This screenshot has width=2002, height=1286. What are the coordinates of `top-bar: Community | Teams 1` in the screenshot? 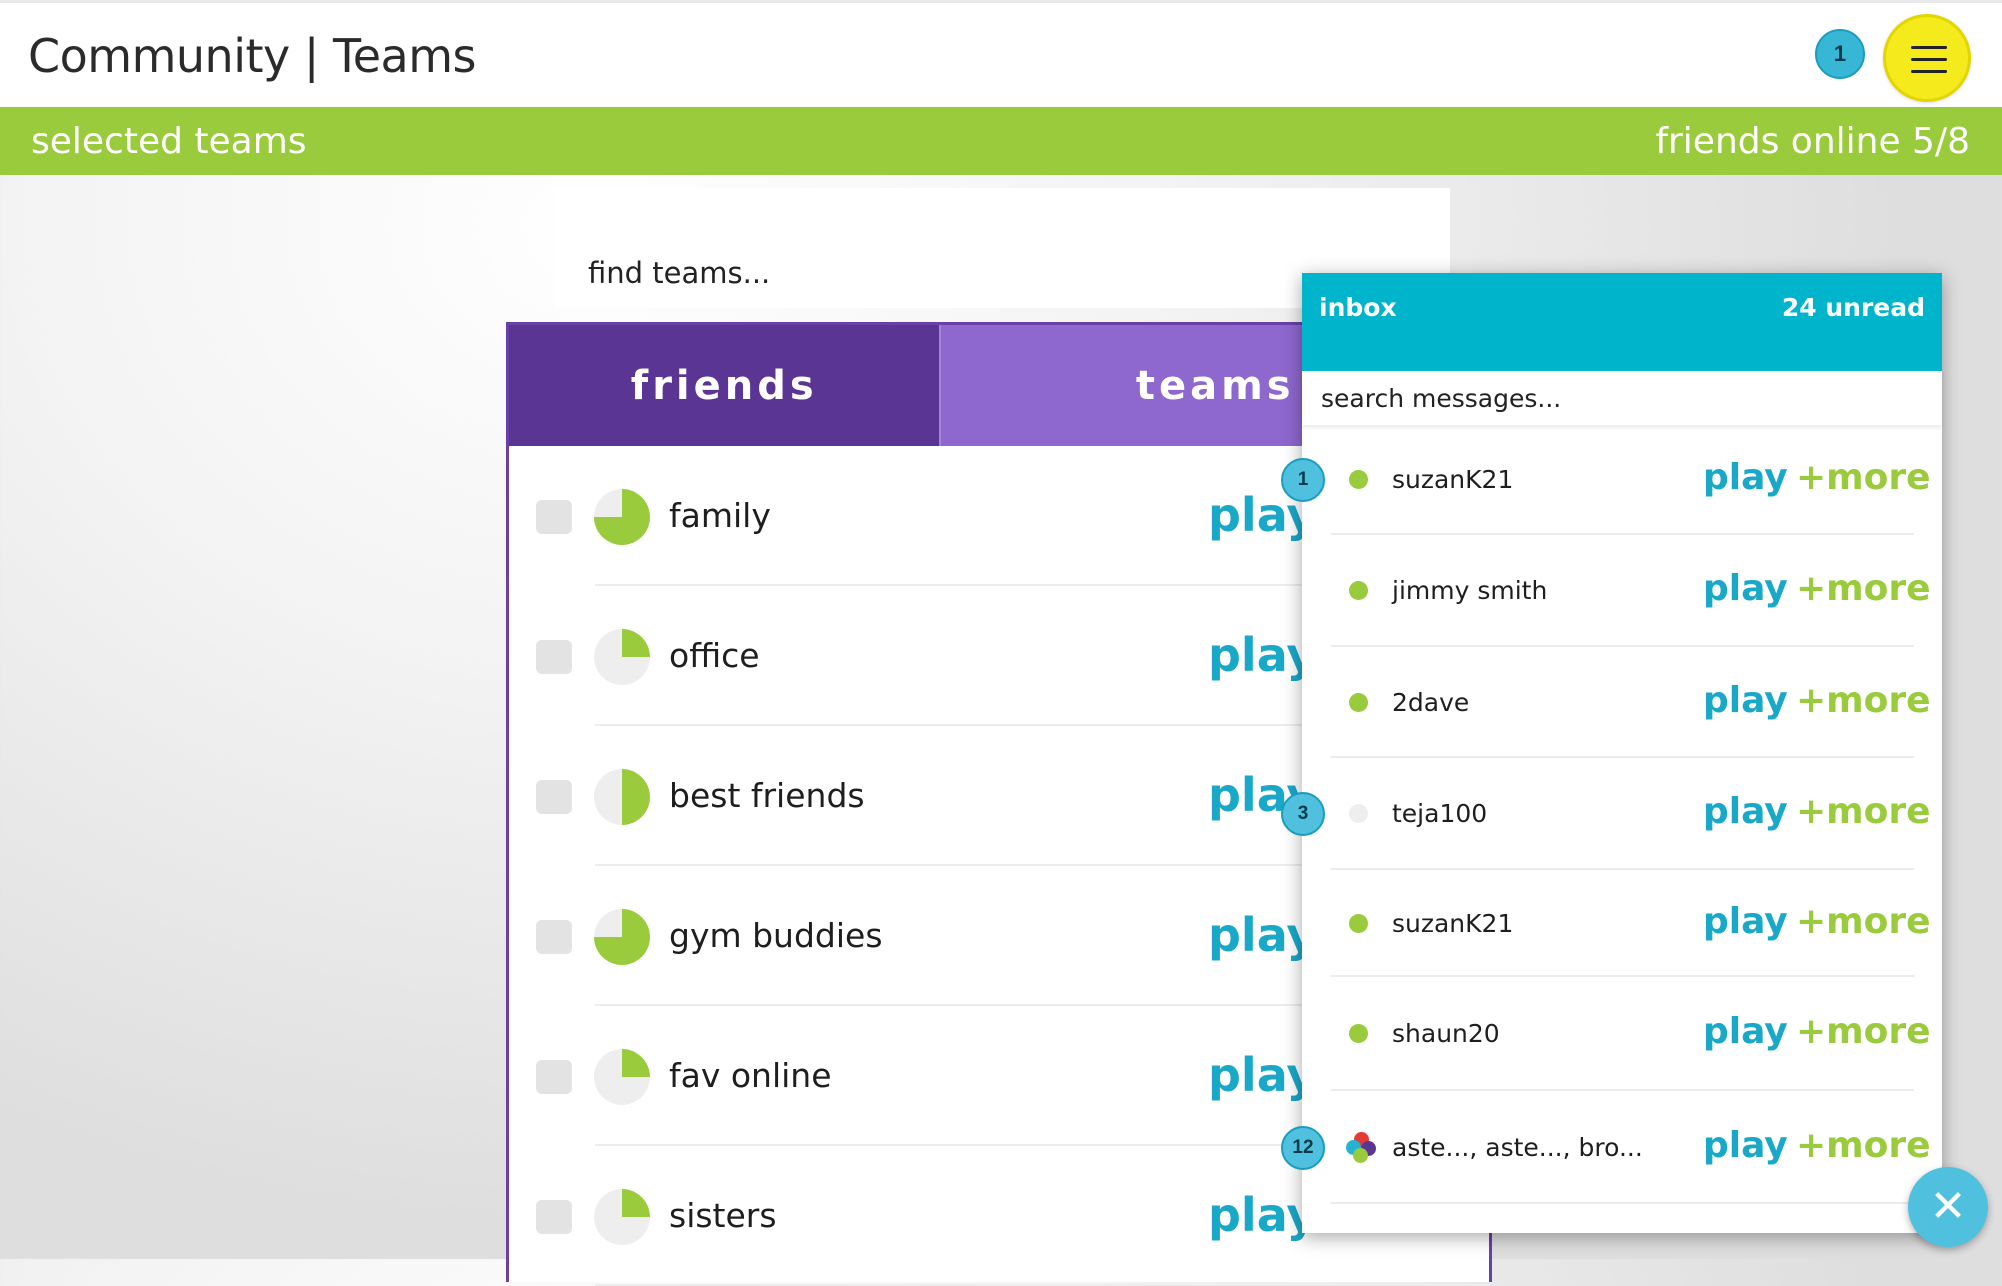 It's located at (1001, 53).